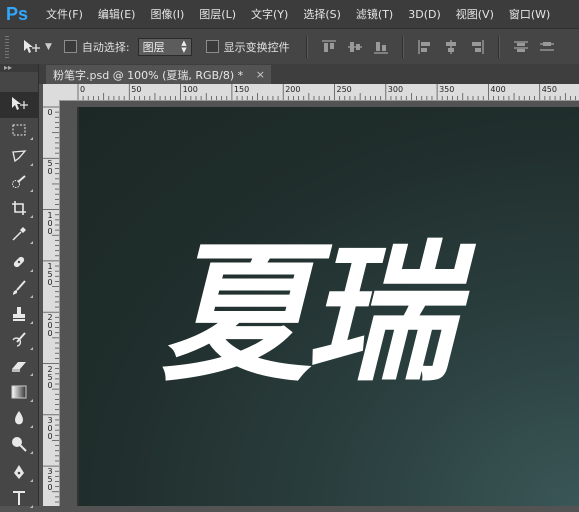 The image size is (579, 512). I want to click on auto-select-label: 自动选择:, so click(105, 47).